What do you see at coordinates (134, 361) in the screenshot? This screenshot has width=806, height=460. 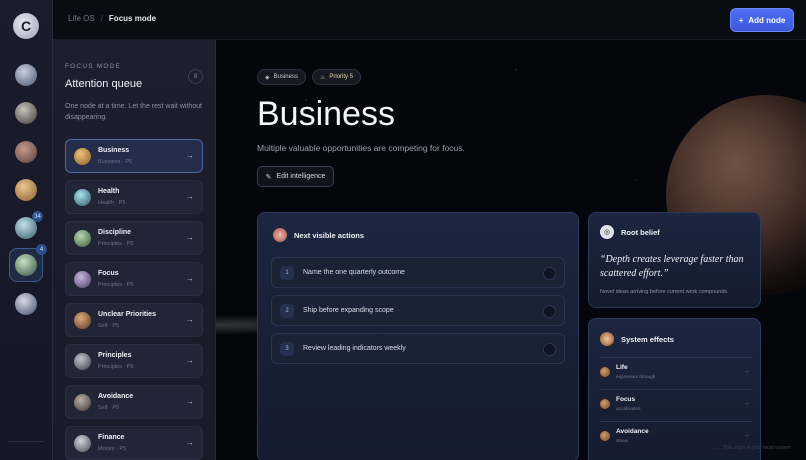 I see `queue-item: Principles Principles · P5 →` at bounding box center [134, 361].